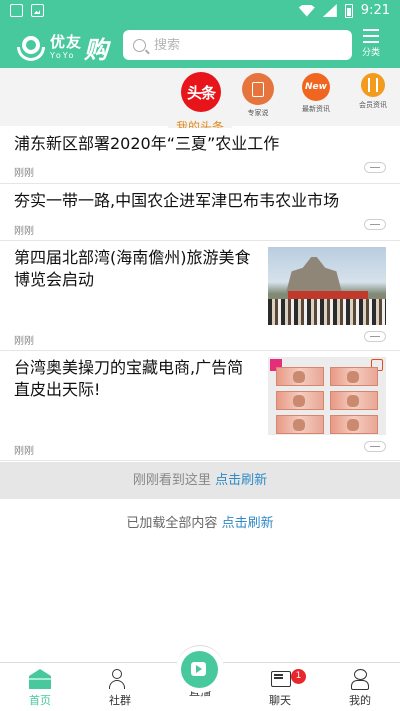 The width and height of the screenshot is (400, 711). I want to click on app-header: 优友 YoYo 购 分类, so click(200, 46).